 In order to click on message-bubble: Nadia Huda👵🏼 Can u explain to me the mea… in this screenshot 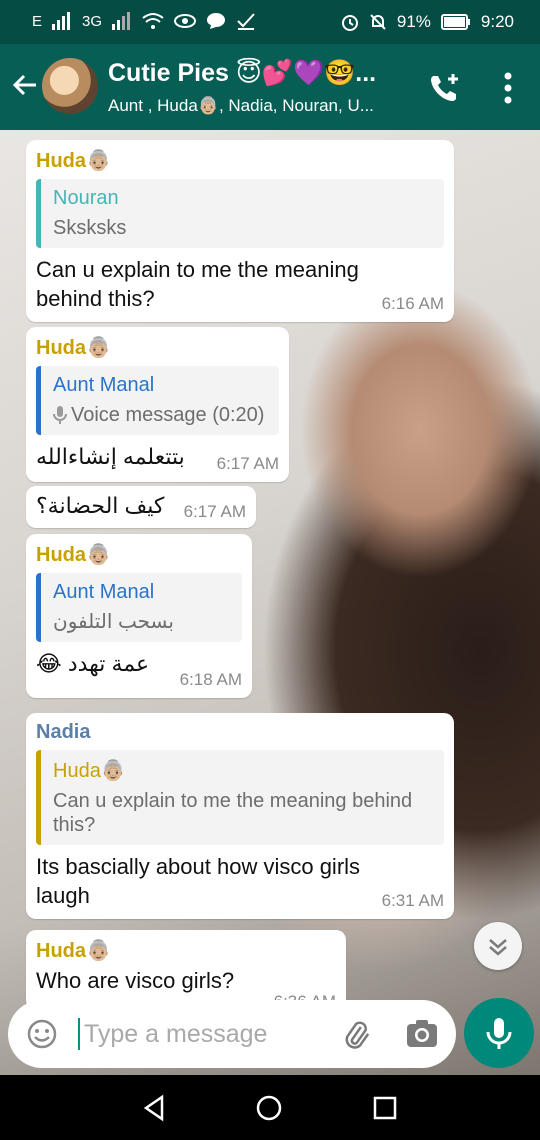, I will do `click(240, 816)`.